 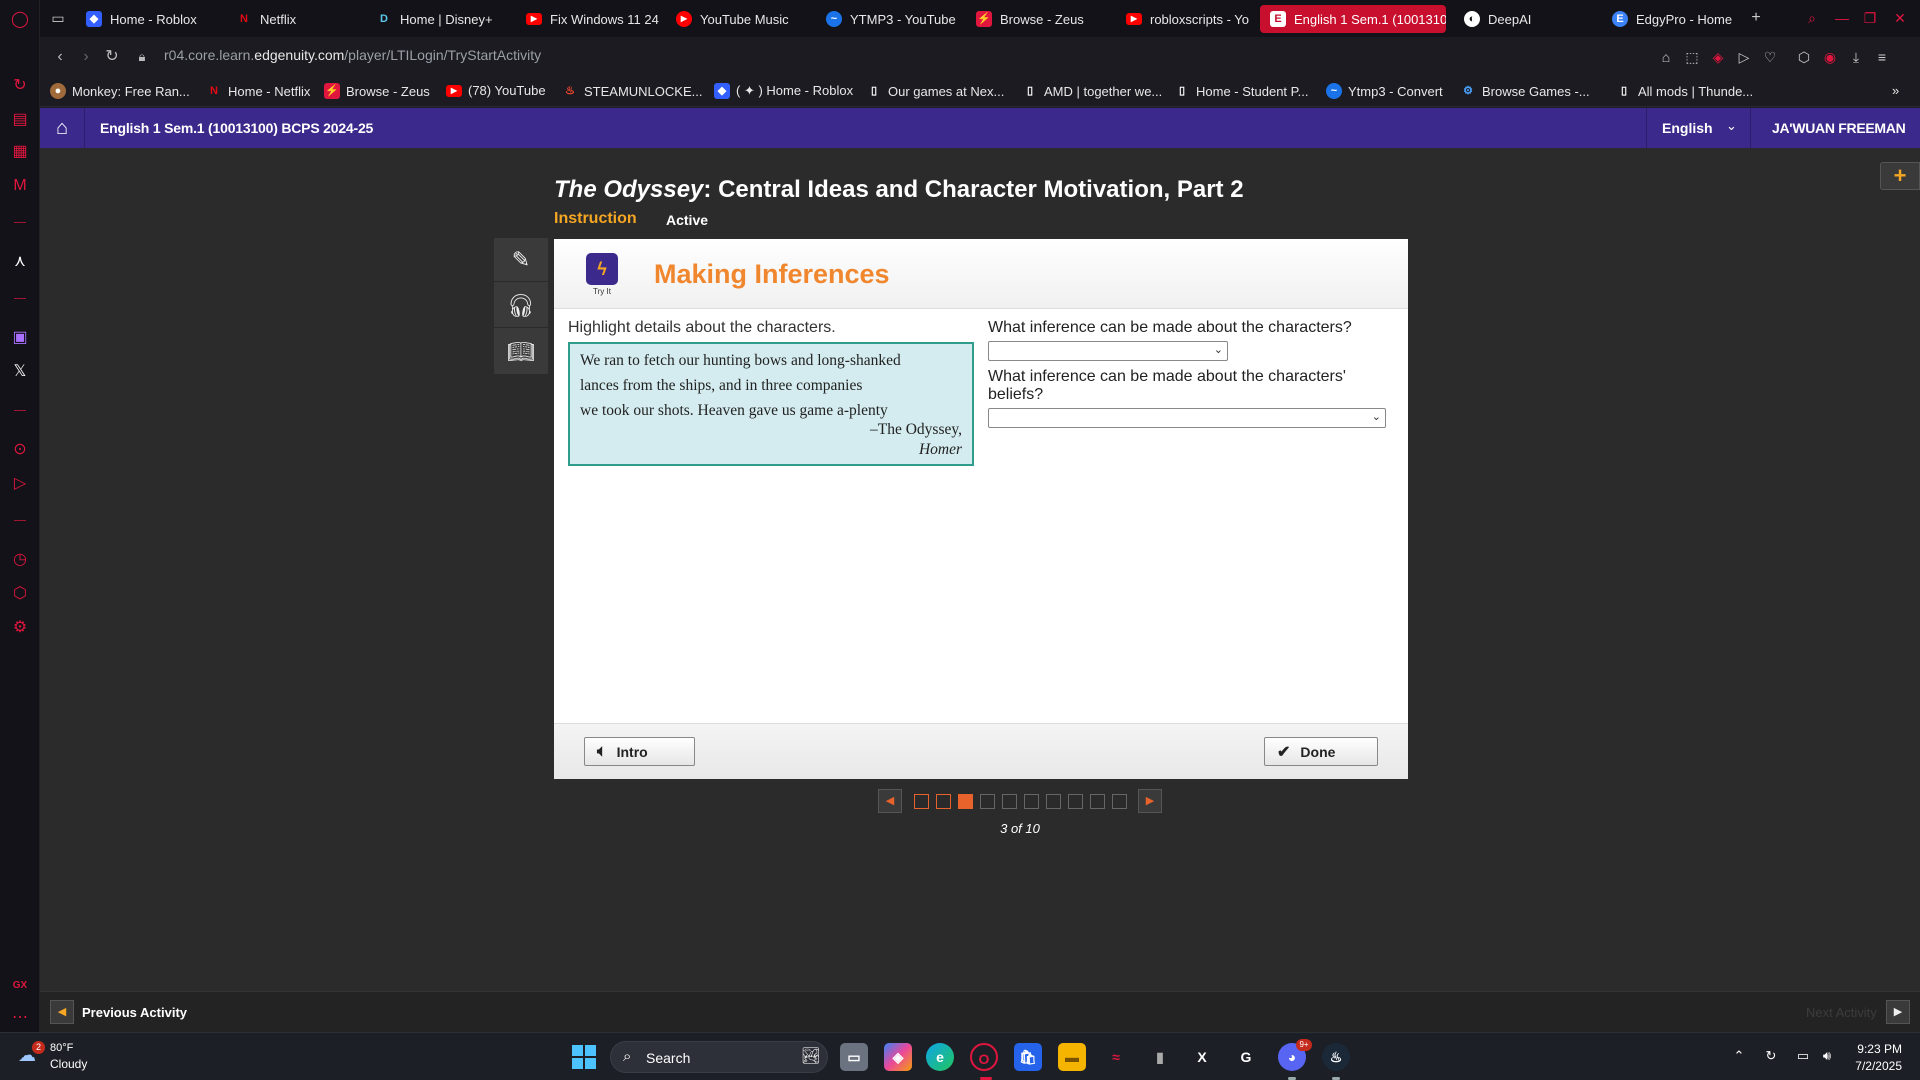 What do you see at coordinates (20, 560) in the screenshot?
I see `history-icon: ◷` at bounding box center [20, 560].